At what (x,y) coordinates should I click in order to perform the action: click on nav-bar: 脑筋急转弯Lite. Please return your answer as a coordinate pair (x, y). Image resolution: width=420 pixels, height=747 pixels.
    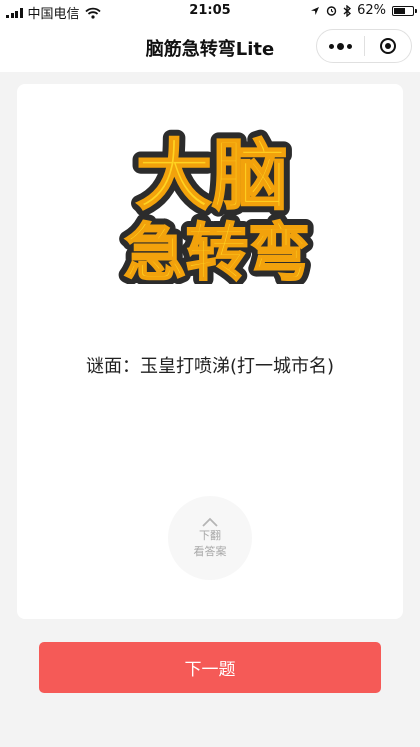
    Looking at the image, I should click on (210, 47).